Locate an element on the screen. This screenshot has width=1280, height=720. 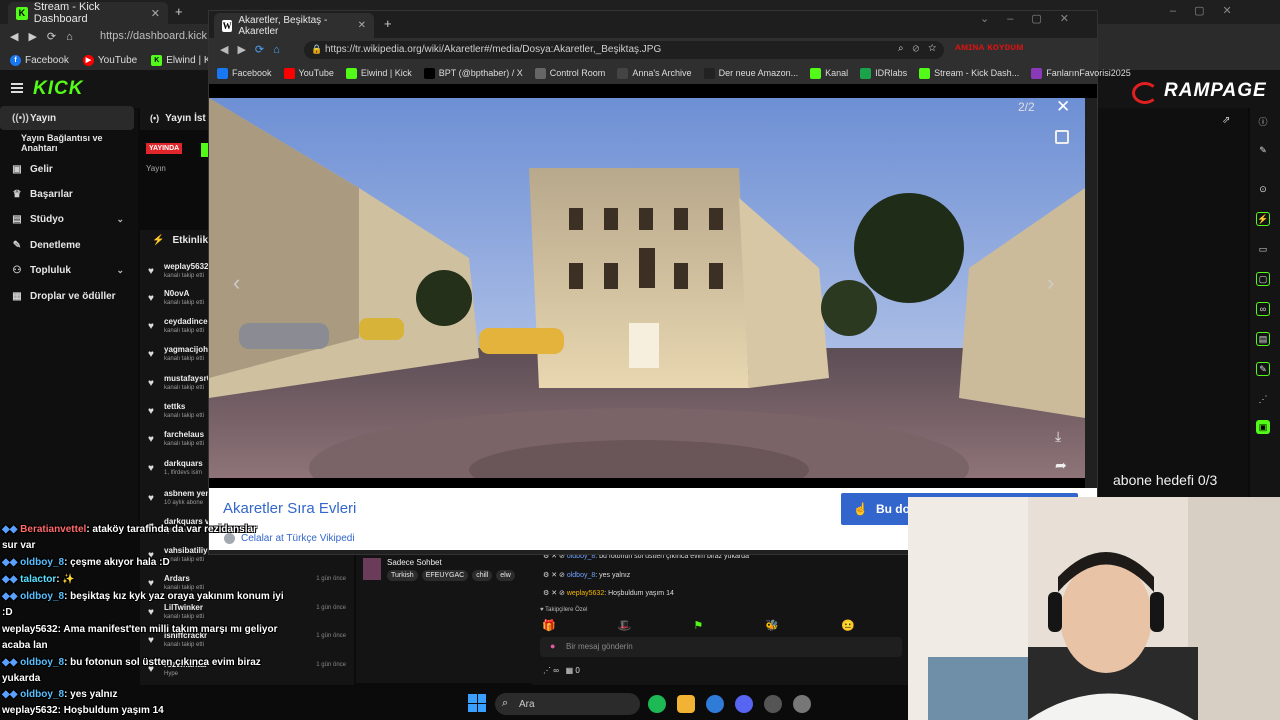
tag: elw is located at coordinates (505, 575).